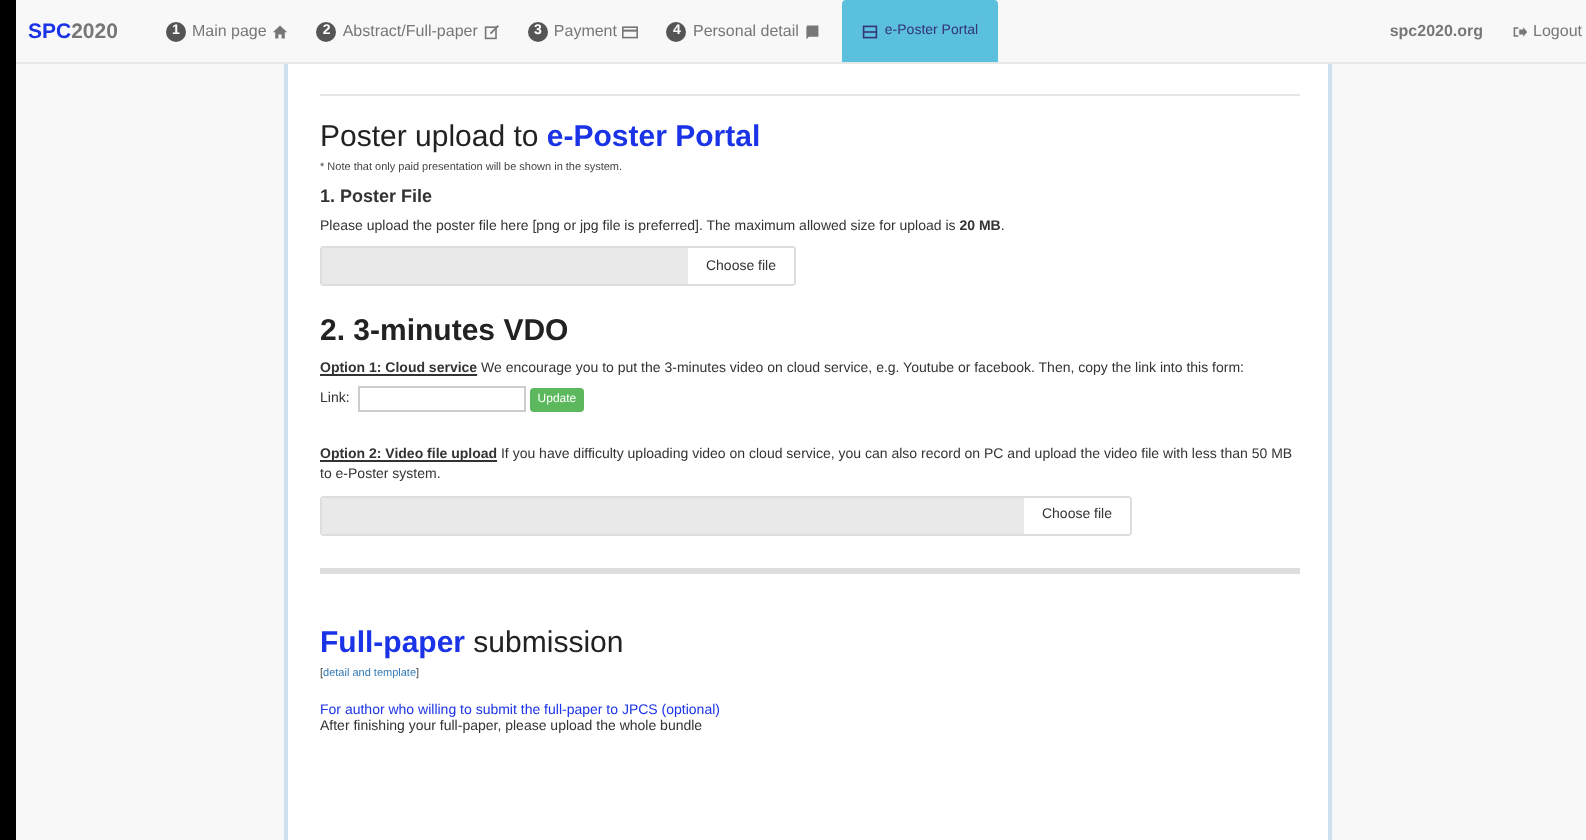 The image size is (1586, 840). Describe the element at coordinates (541, 137) in the screenshot. I see `section-title: Poster upload to e-Poster Portal` at that location.